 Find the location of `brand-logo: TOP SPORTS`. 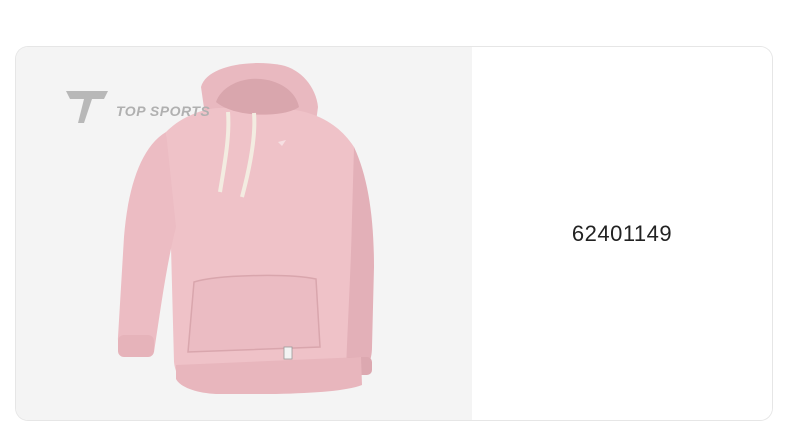

brand-logo: TOP SPORTS is located at coordinates (137, 106).